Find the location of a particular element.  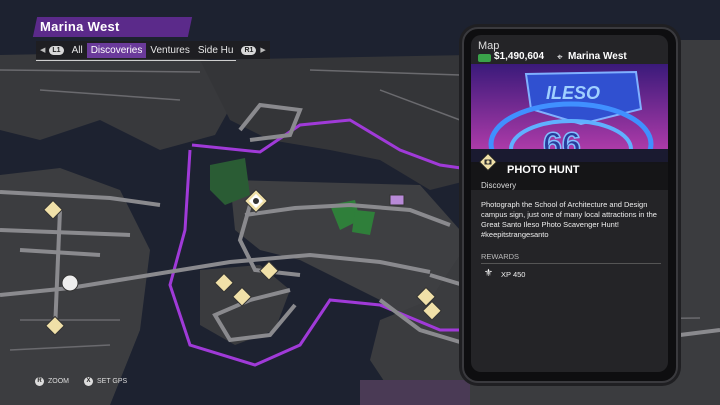

gps-button-icon: X is located at coordinates (88, 381).